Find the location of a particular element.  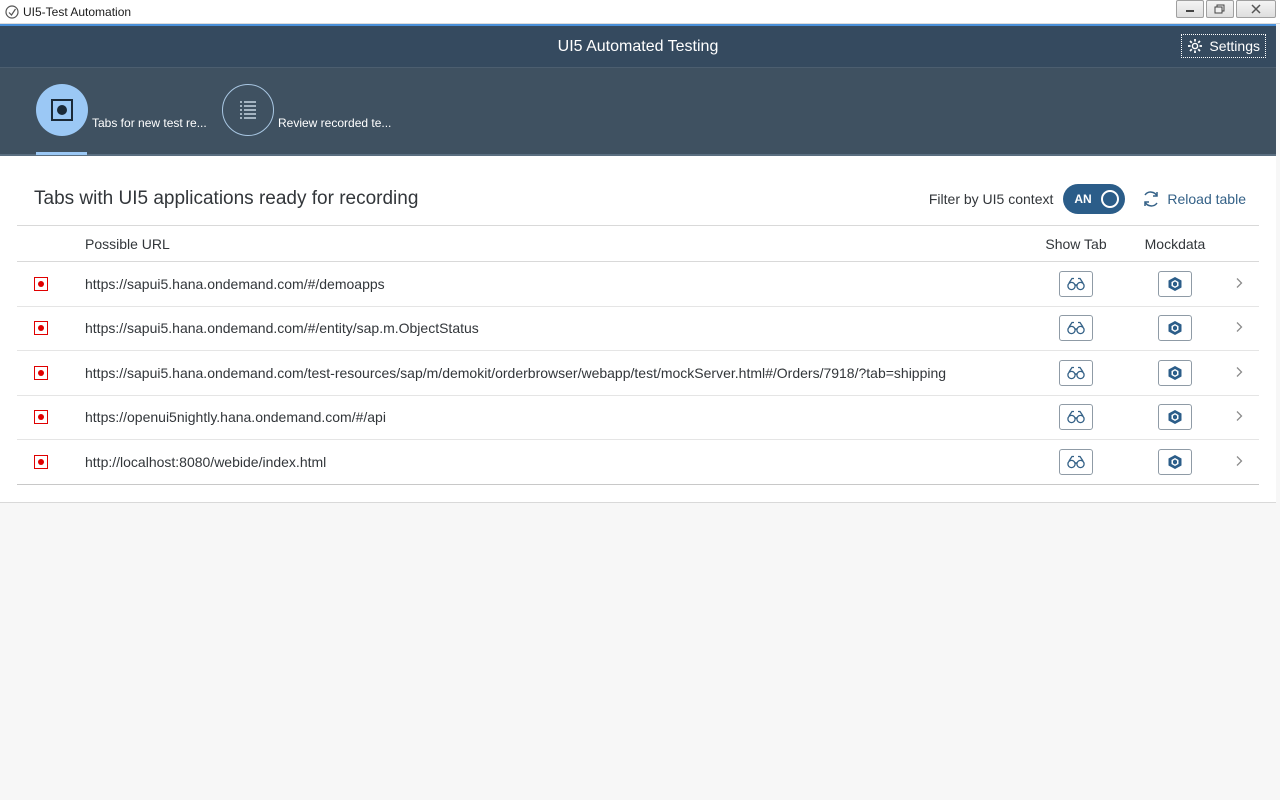

switch-knob is located at coordinates (1110, 199).